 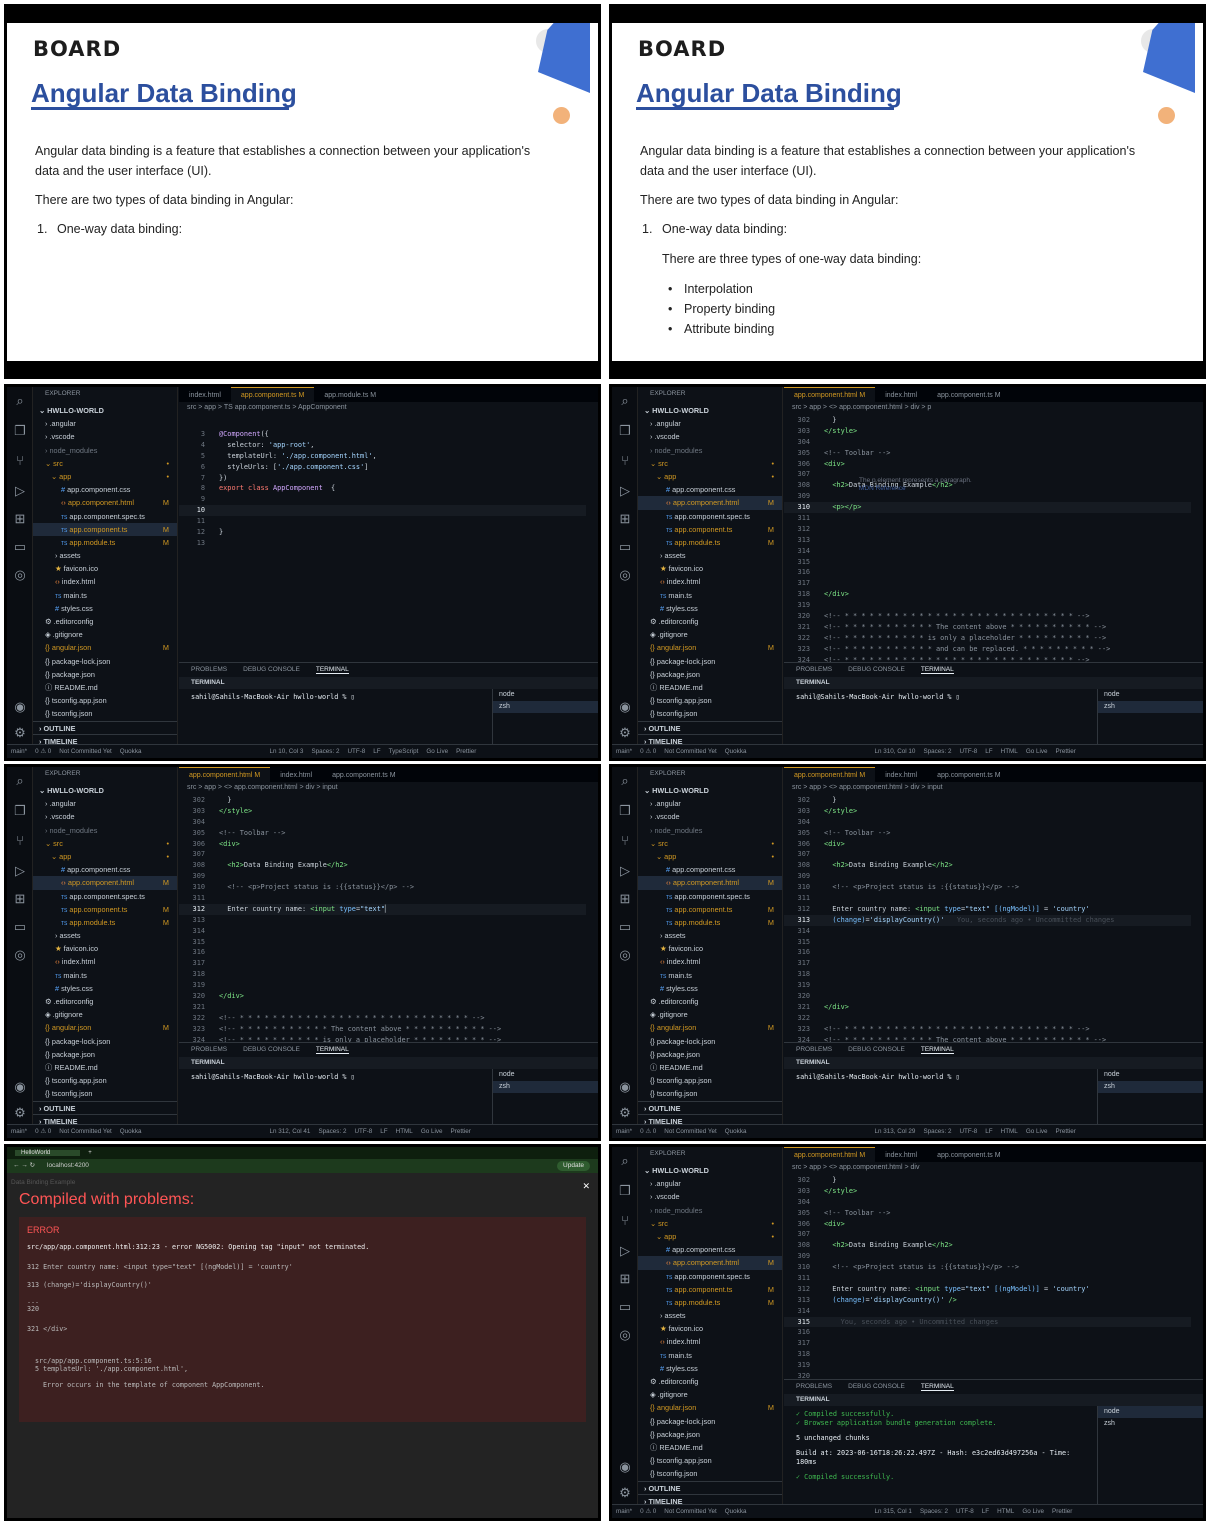 I want to click on tree-item: # app.component.css, so click(x=710, y=869).